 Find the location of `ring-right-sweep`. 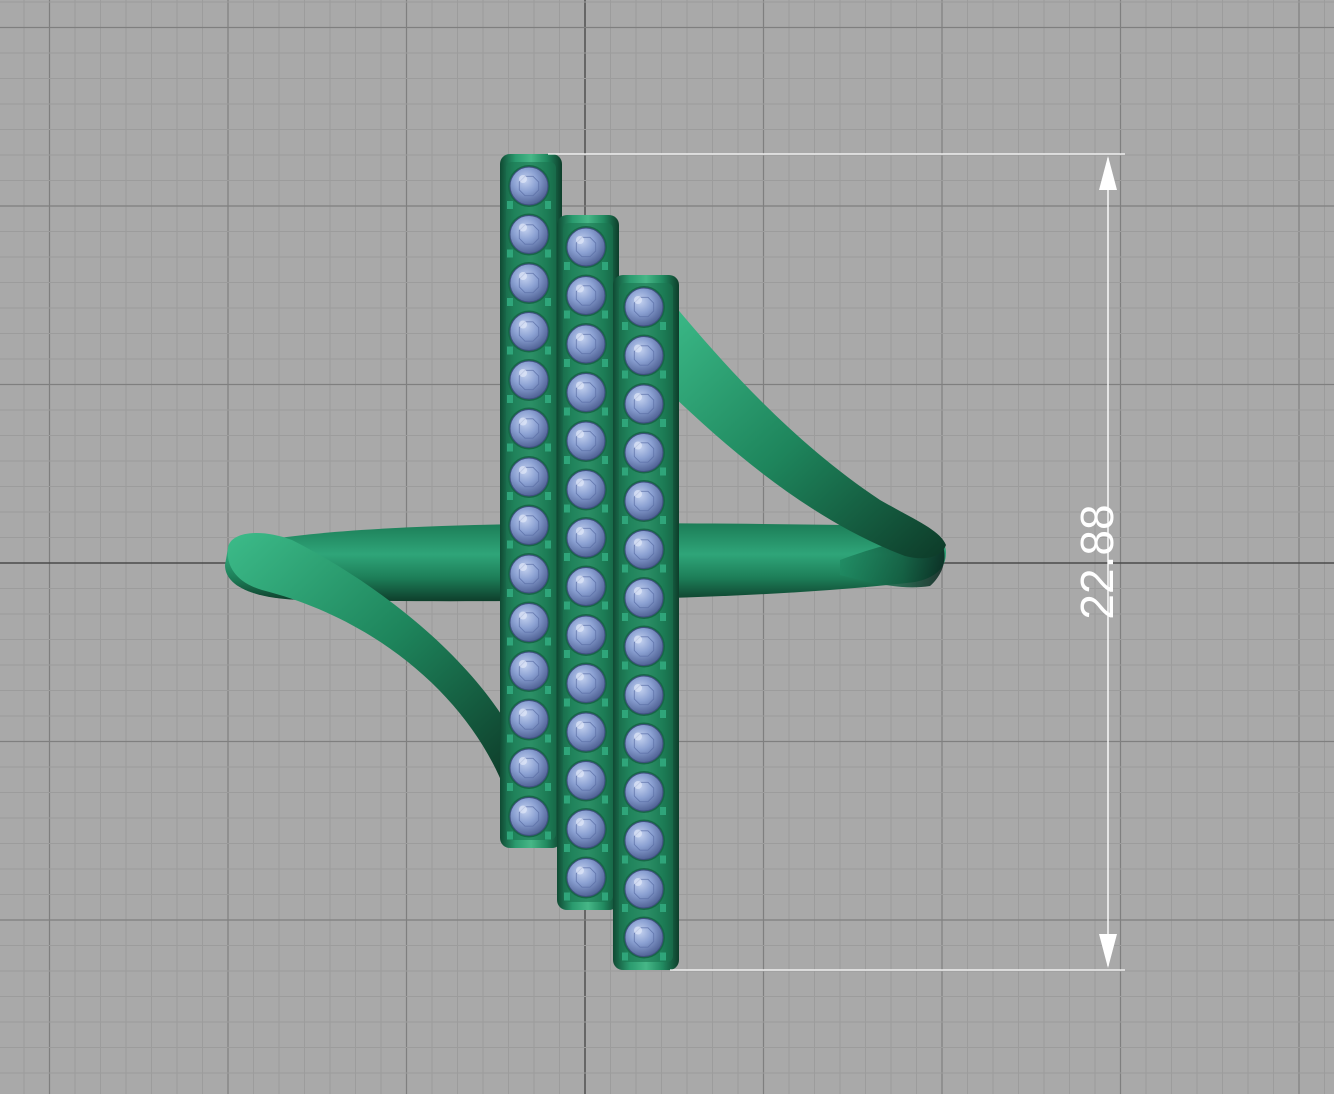

ring-right-sweep is located at coordinates (808, 429).